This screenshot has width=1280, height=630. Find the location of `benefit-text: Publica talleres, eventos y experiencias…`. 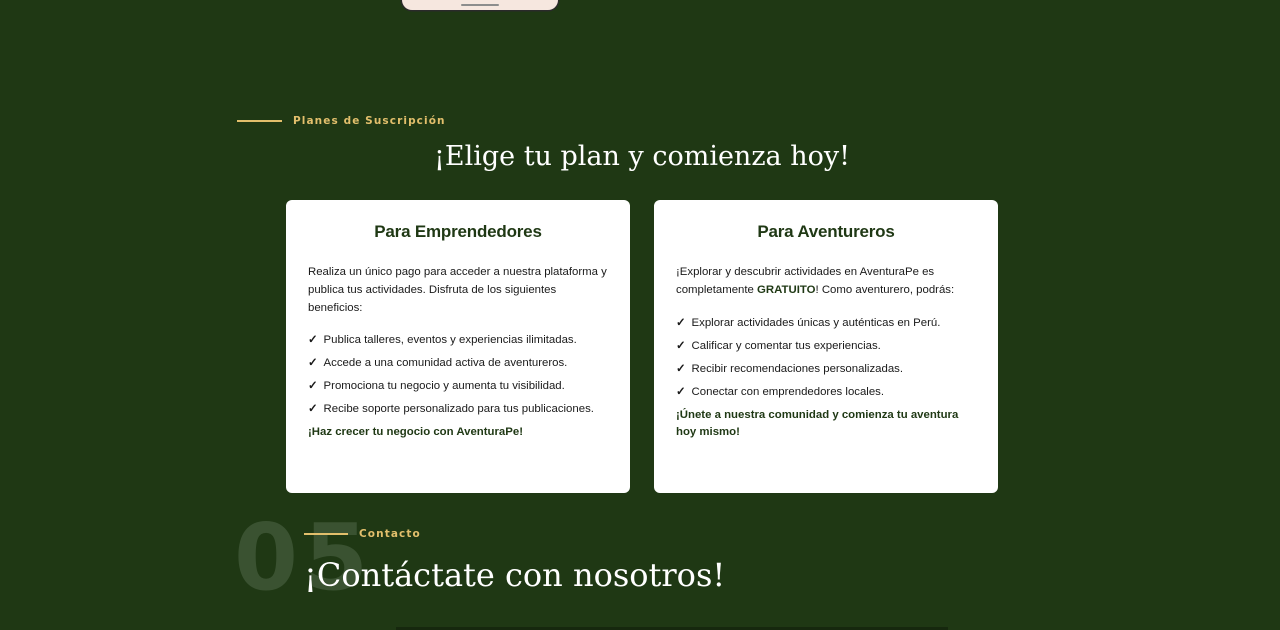

benefit-text: Publica talleres, eventos y experiencias… is located at coordinates (450, 340).